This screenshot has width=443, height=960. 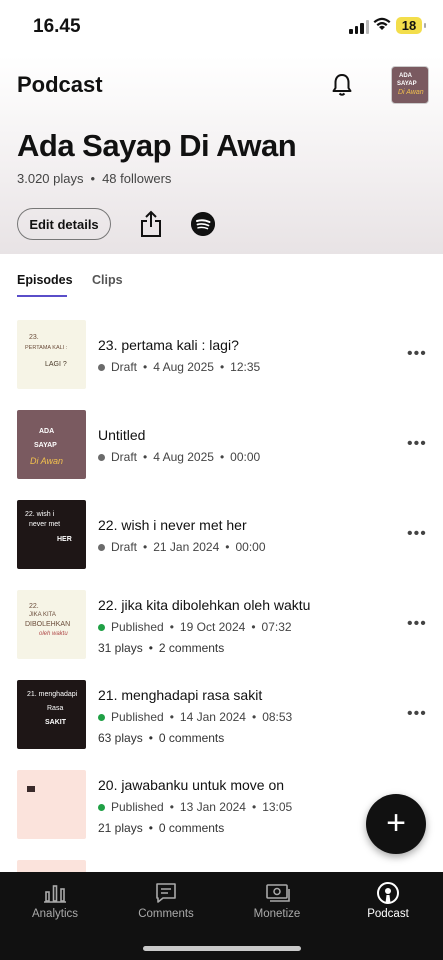 What do you see at coordinates (388, 893) in the screenshot?
I see `podcast-icon` at bounding box center [388, 893].